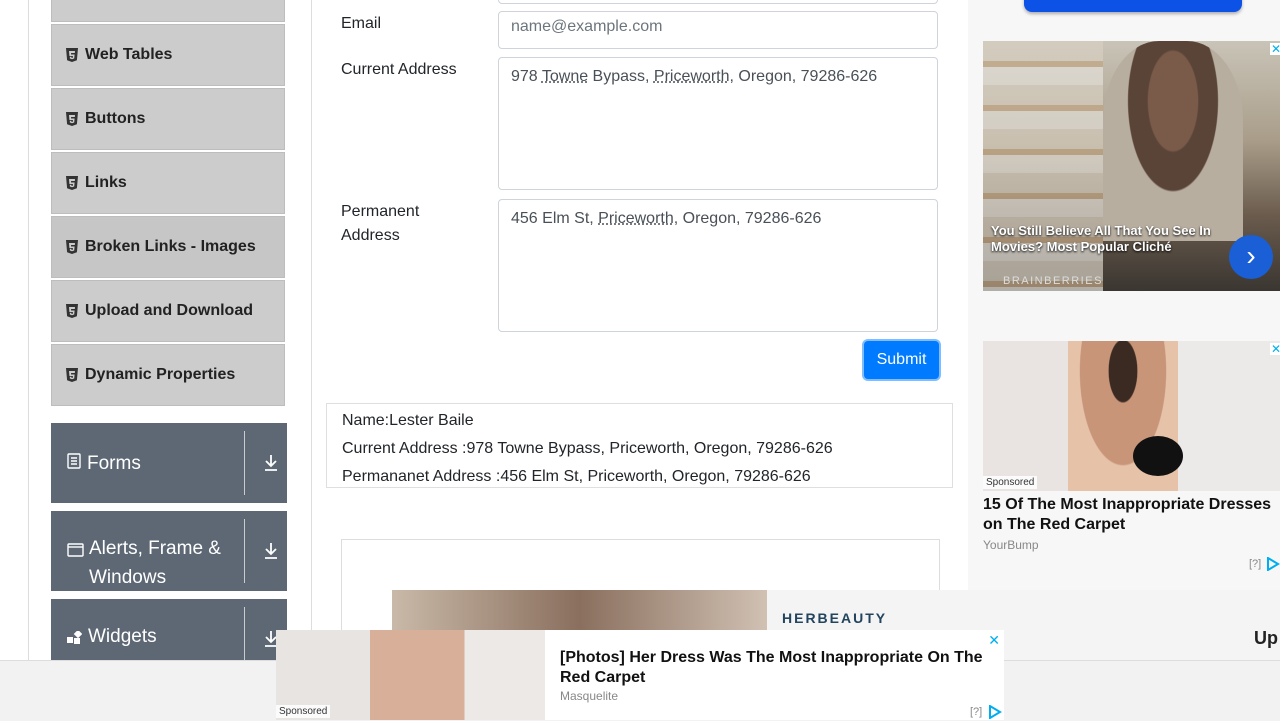 The width and height of the screenshot is (1280, 721). I want to click on current-address-label: Current Address, so click(399, 69).